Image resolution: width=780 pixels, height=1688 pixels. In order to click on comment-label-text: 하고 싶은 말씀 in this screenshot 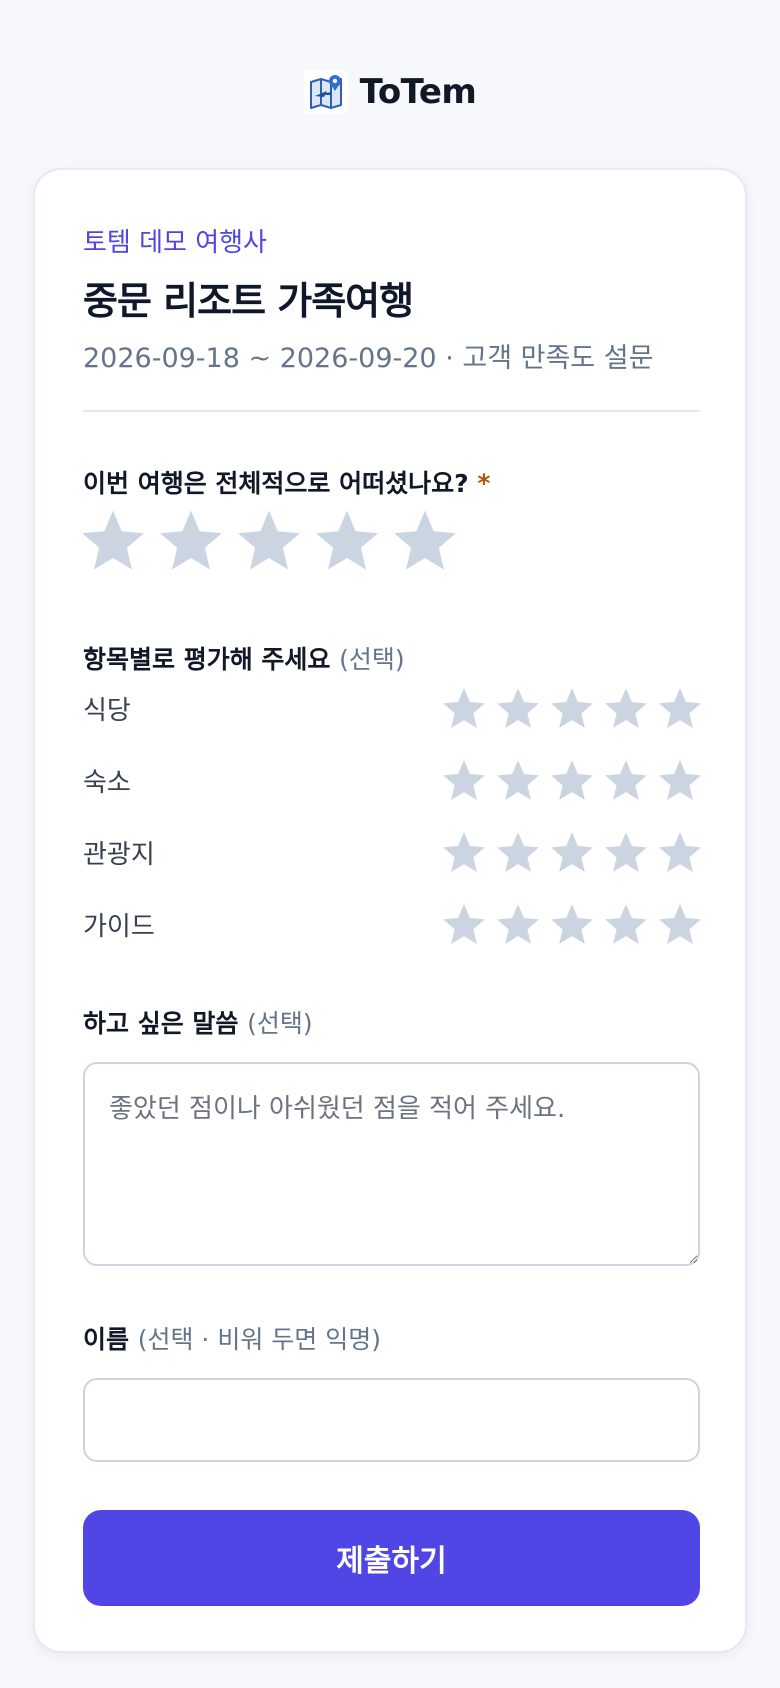, I will do `click(161, 1023)`.